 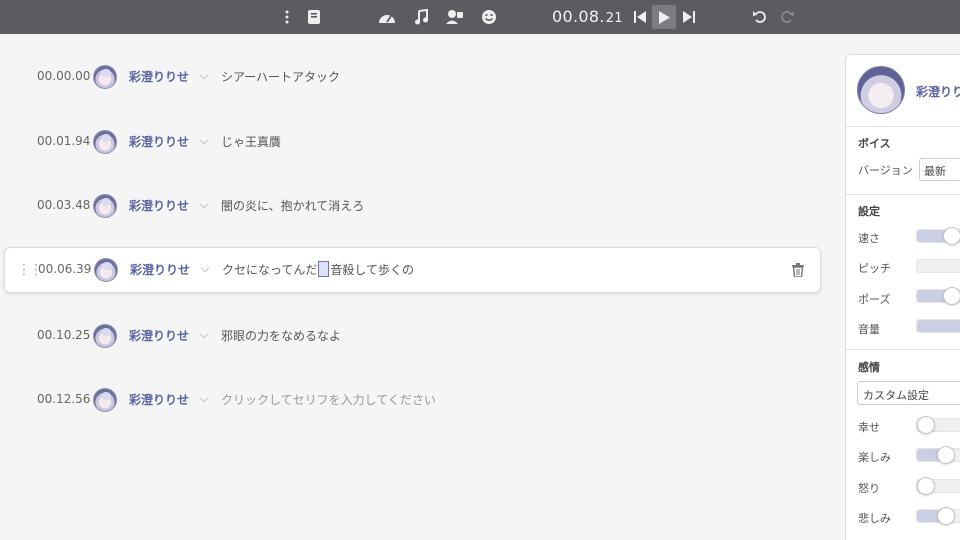 I want to click on line-timestamp: 00.03.48, so click(x=64, y=205).